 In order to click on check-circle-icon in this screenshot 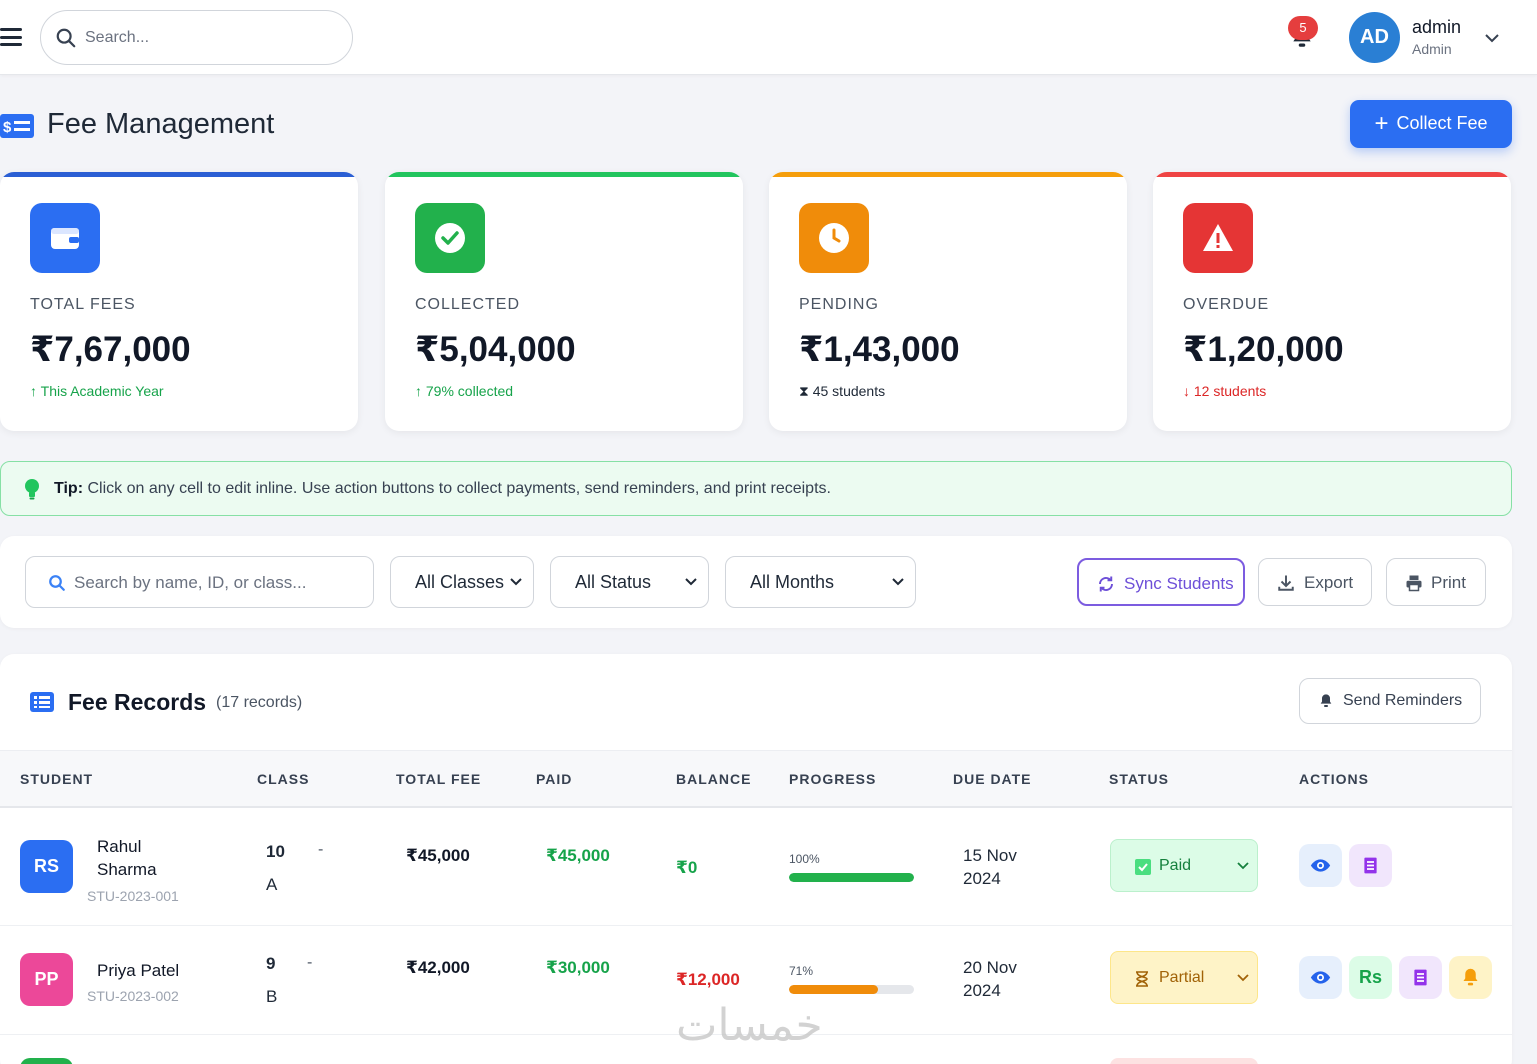, I will do `click(450, 238)`.